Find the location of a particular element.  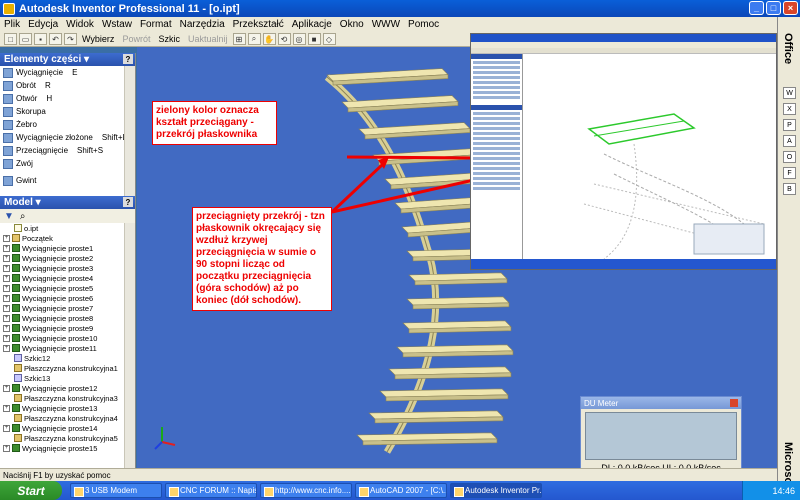

tree-item: + Początek is located at coordinates (67, 238).